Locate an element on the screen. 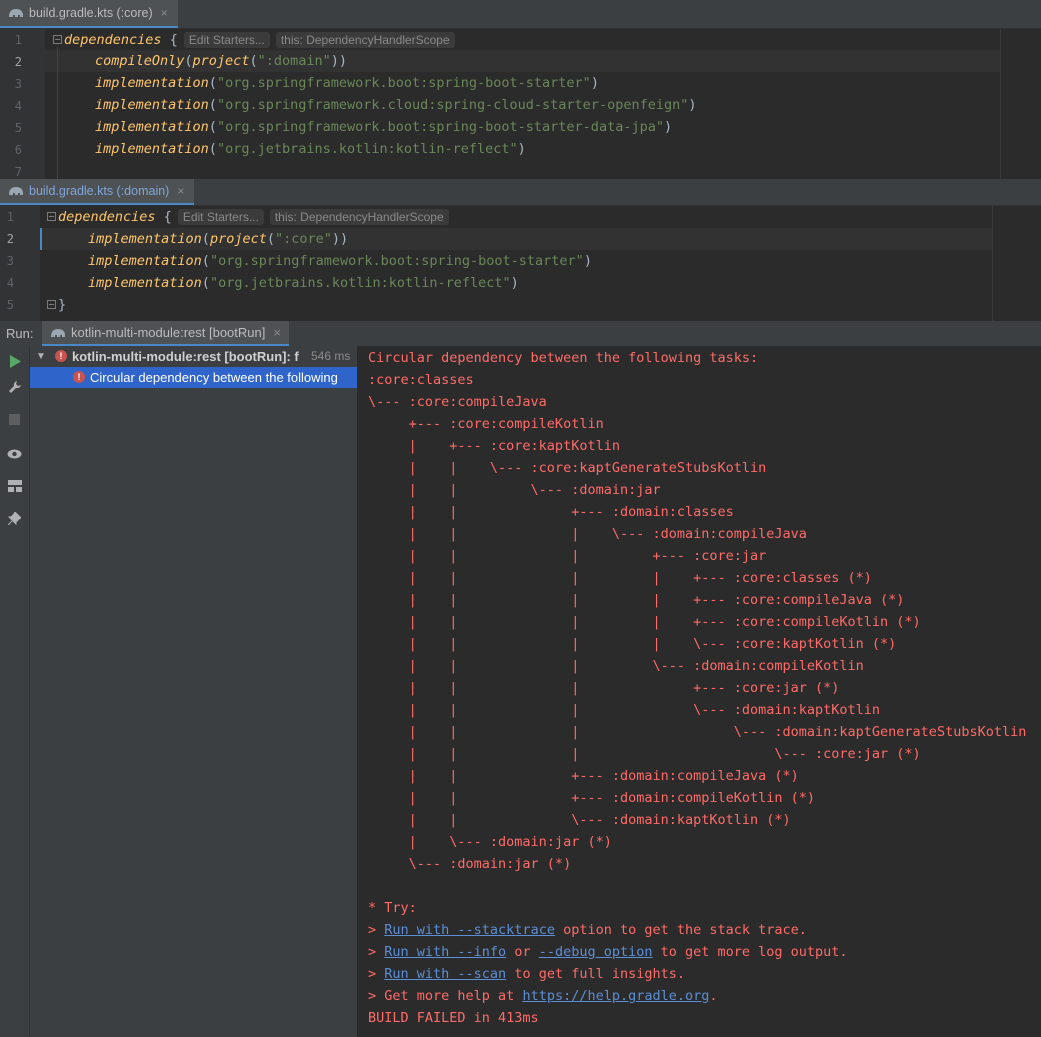  help-link: https://help.gradle.org is located at coordinates (615, 996).